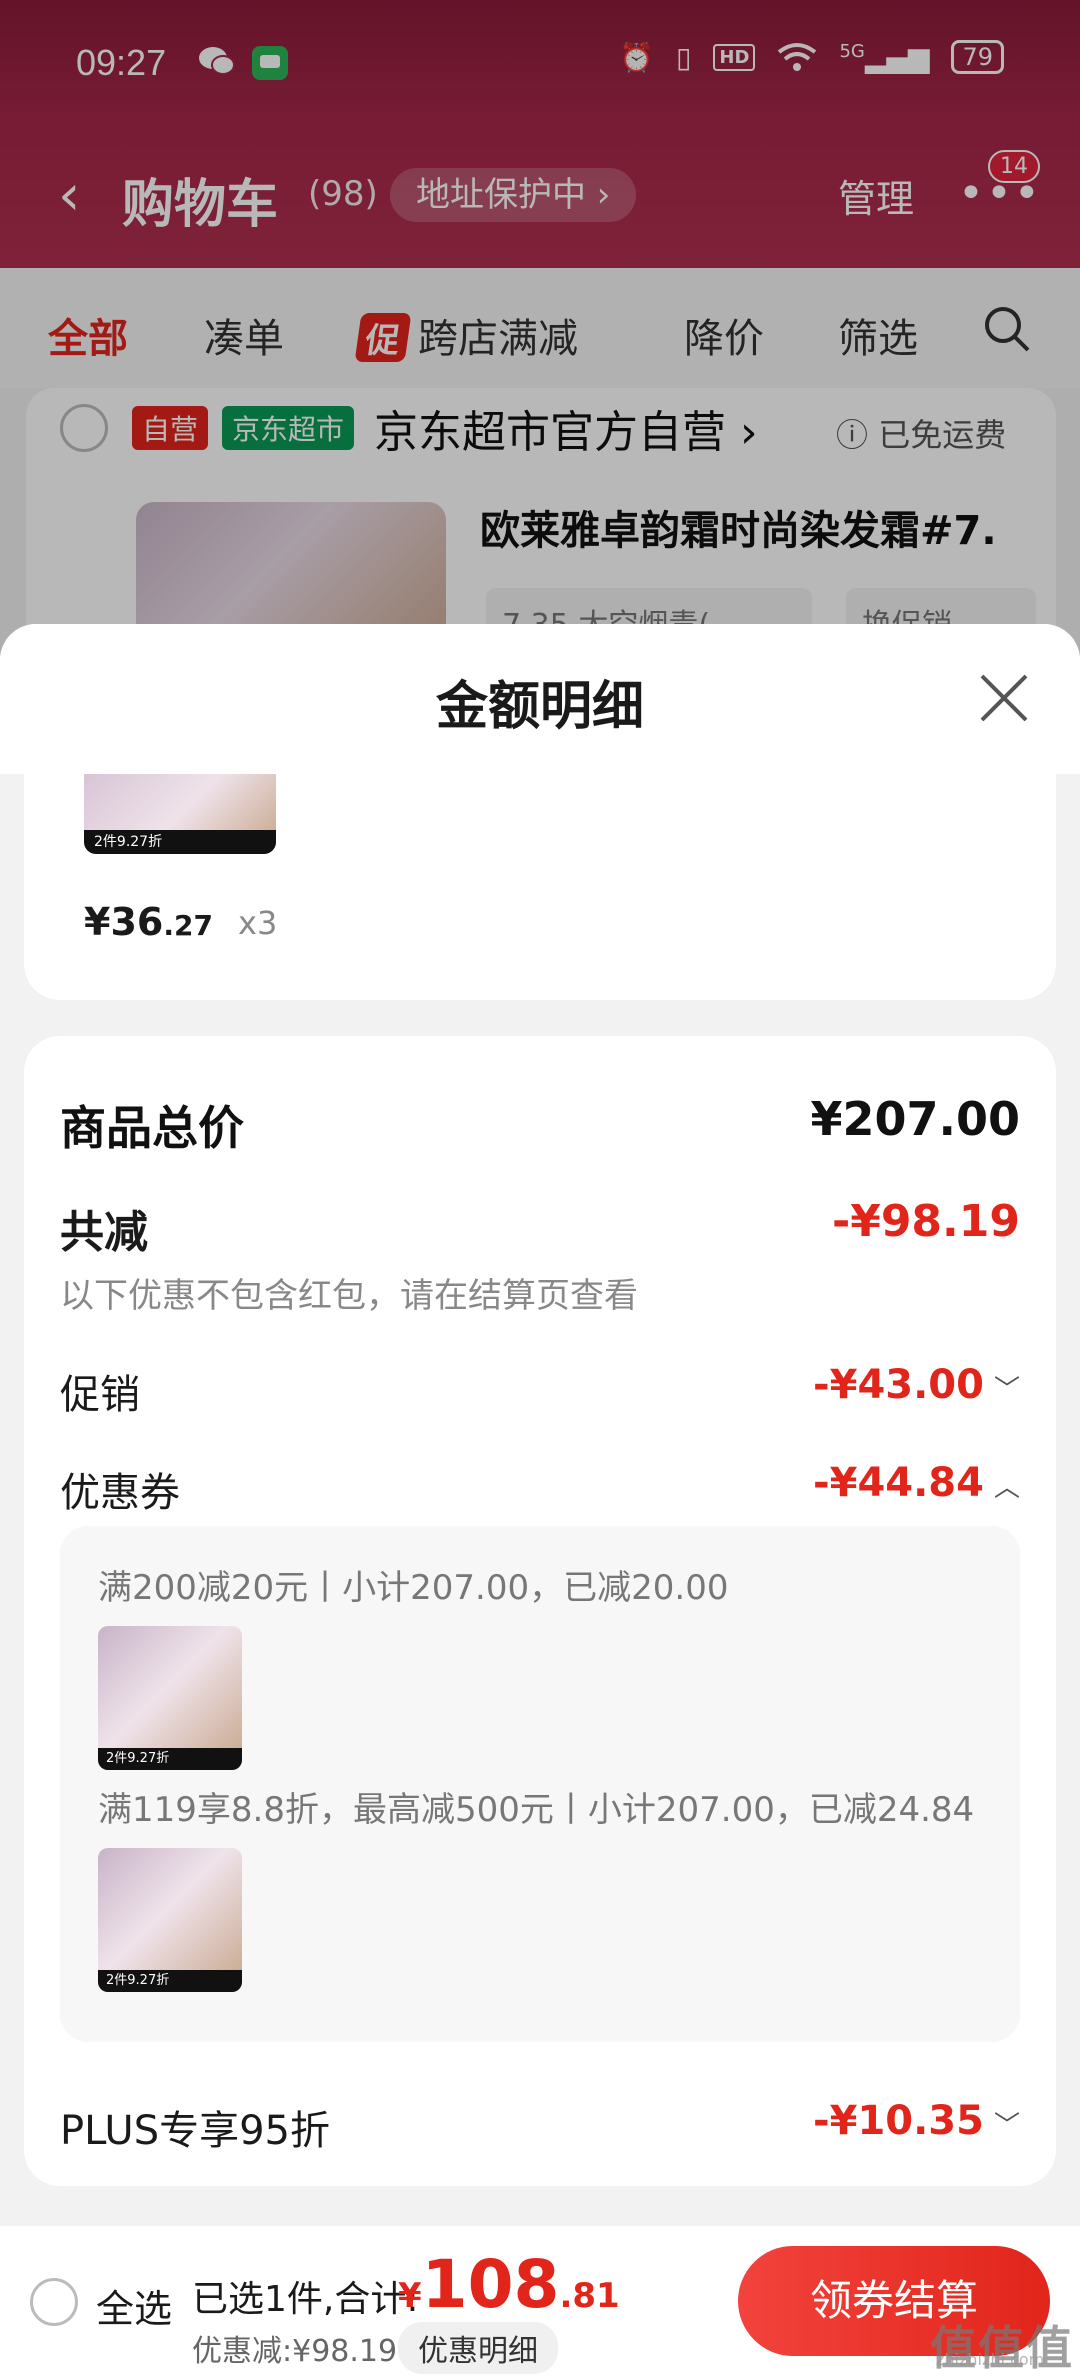  What do you see at coordinates (124, 922) in the screenshot?
I see `item-price-int: ¥36` at bounding box center [124, 922].